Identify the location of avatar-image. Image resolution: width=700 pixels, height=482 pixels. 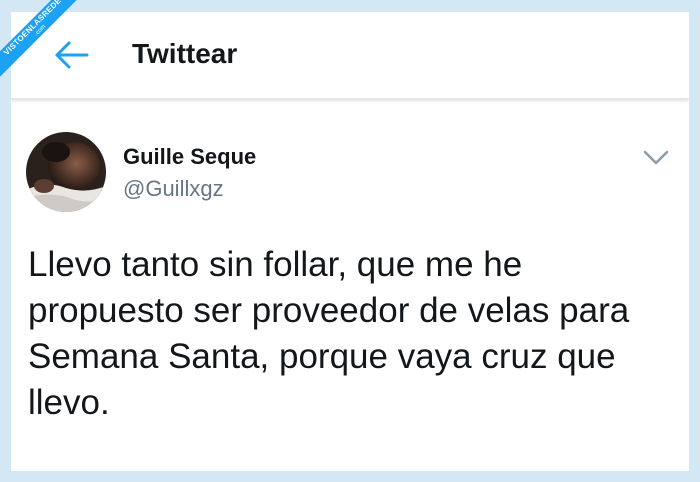
(66, 172).